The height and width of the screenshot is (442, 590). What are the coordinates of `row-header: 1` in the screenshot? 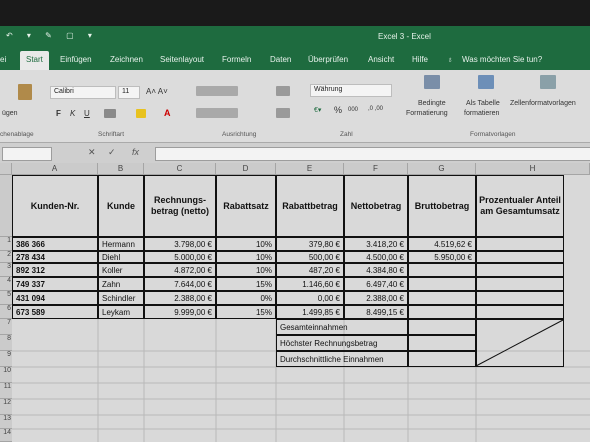 It's located at (6, 244).